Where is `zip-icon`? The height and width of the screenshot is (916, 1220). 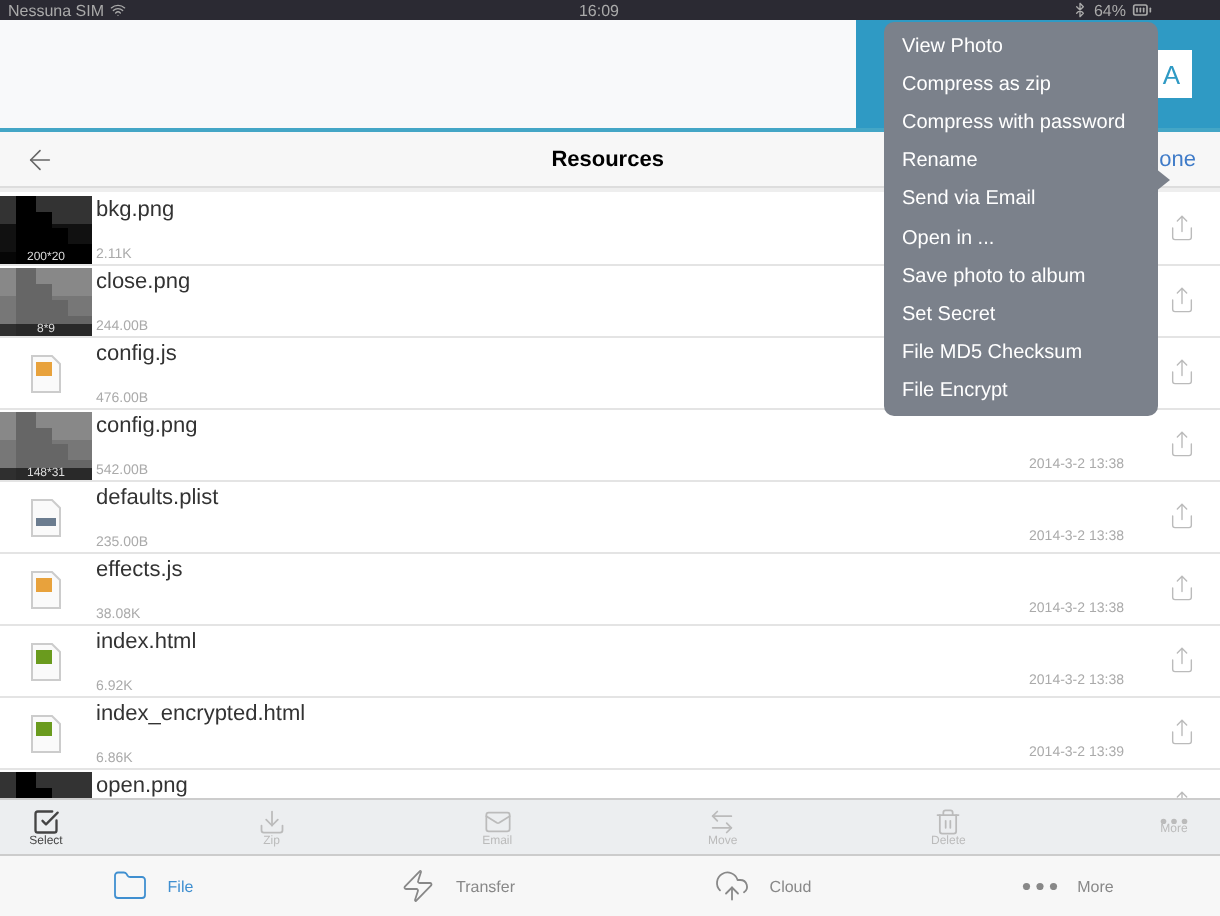 zip-icon is located at coordinates (271, 821).